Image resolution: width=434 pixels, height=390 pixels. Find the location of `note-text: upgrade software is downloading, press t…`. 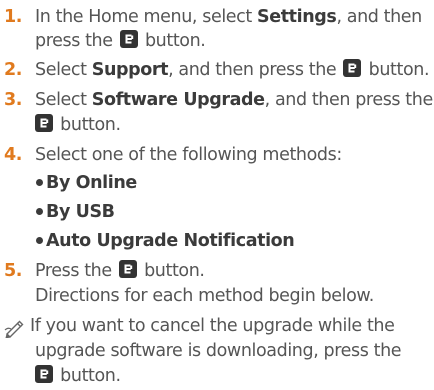

note-text: upgrade software is downloading, press t… is located at coordinates (218, 351).